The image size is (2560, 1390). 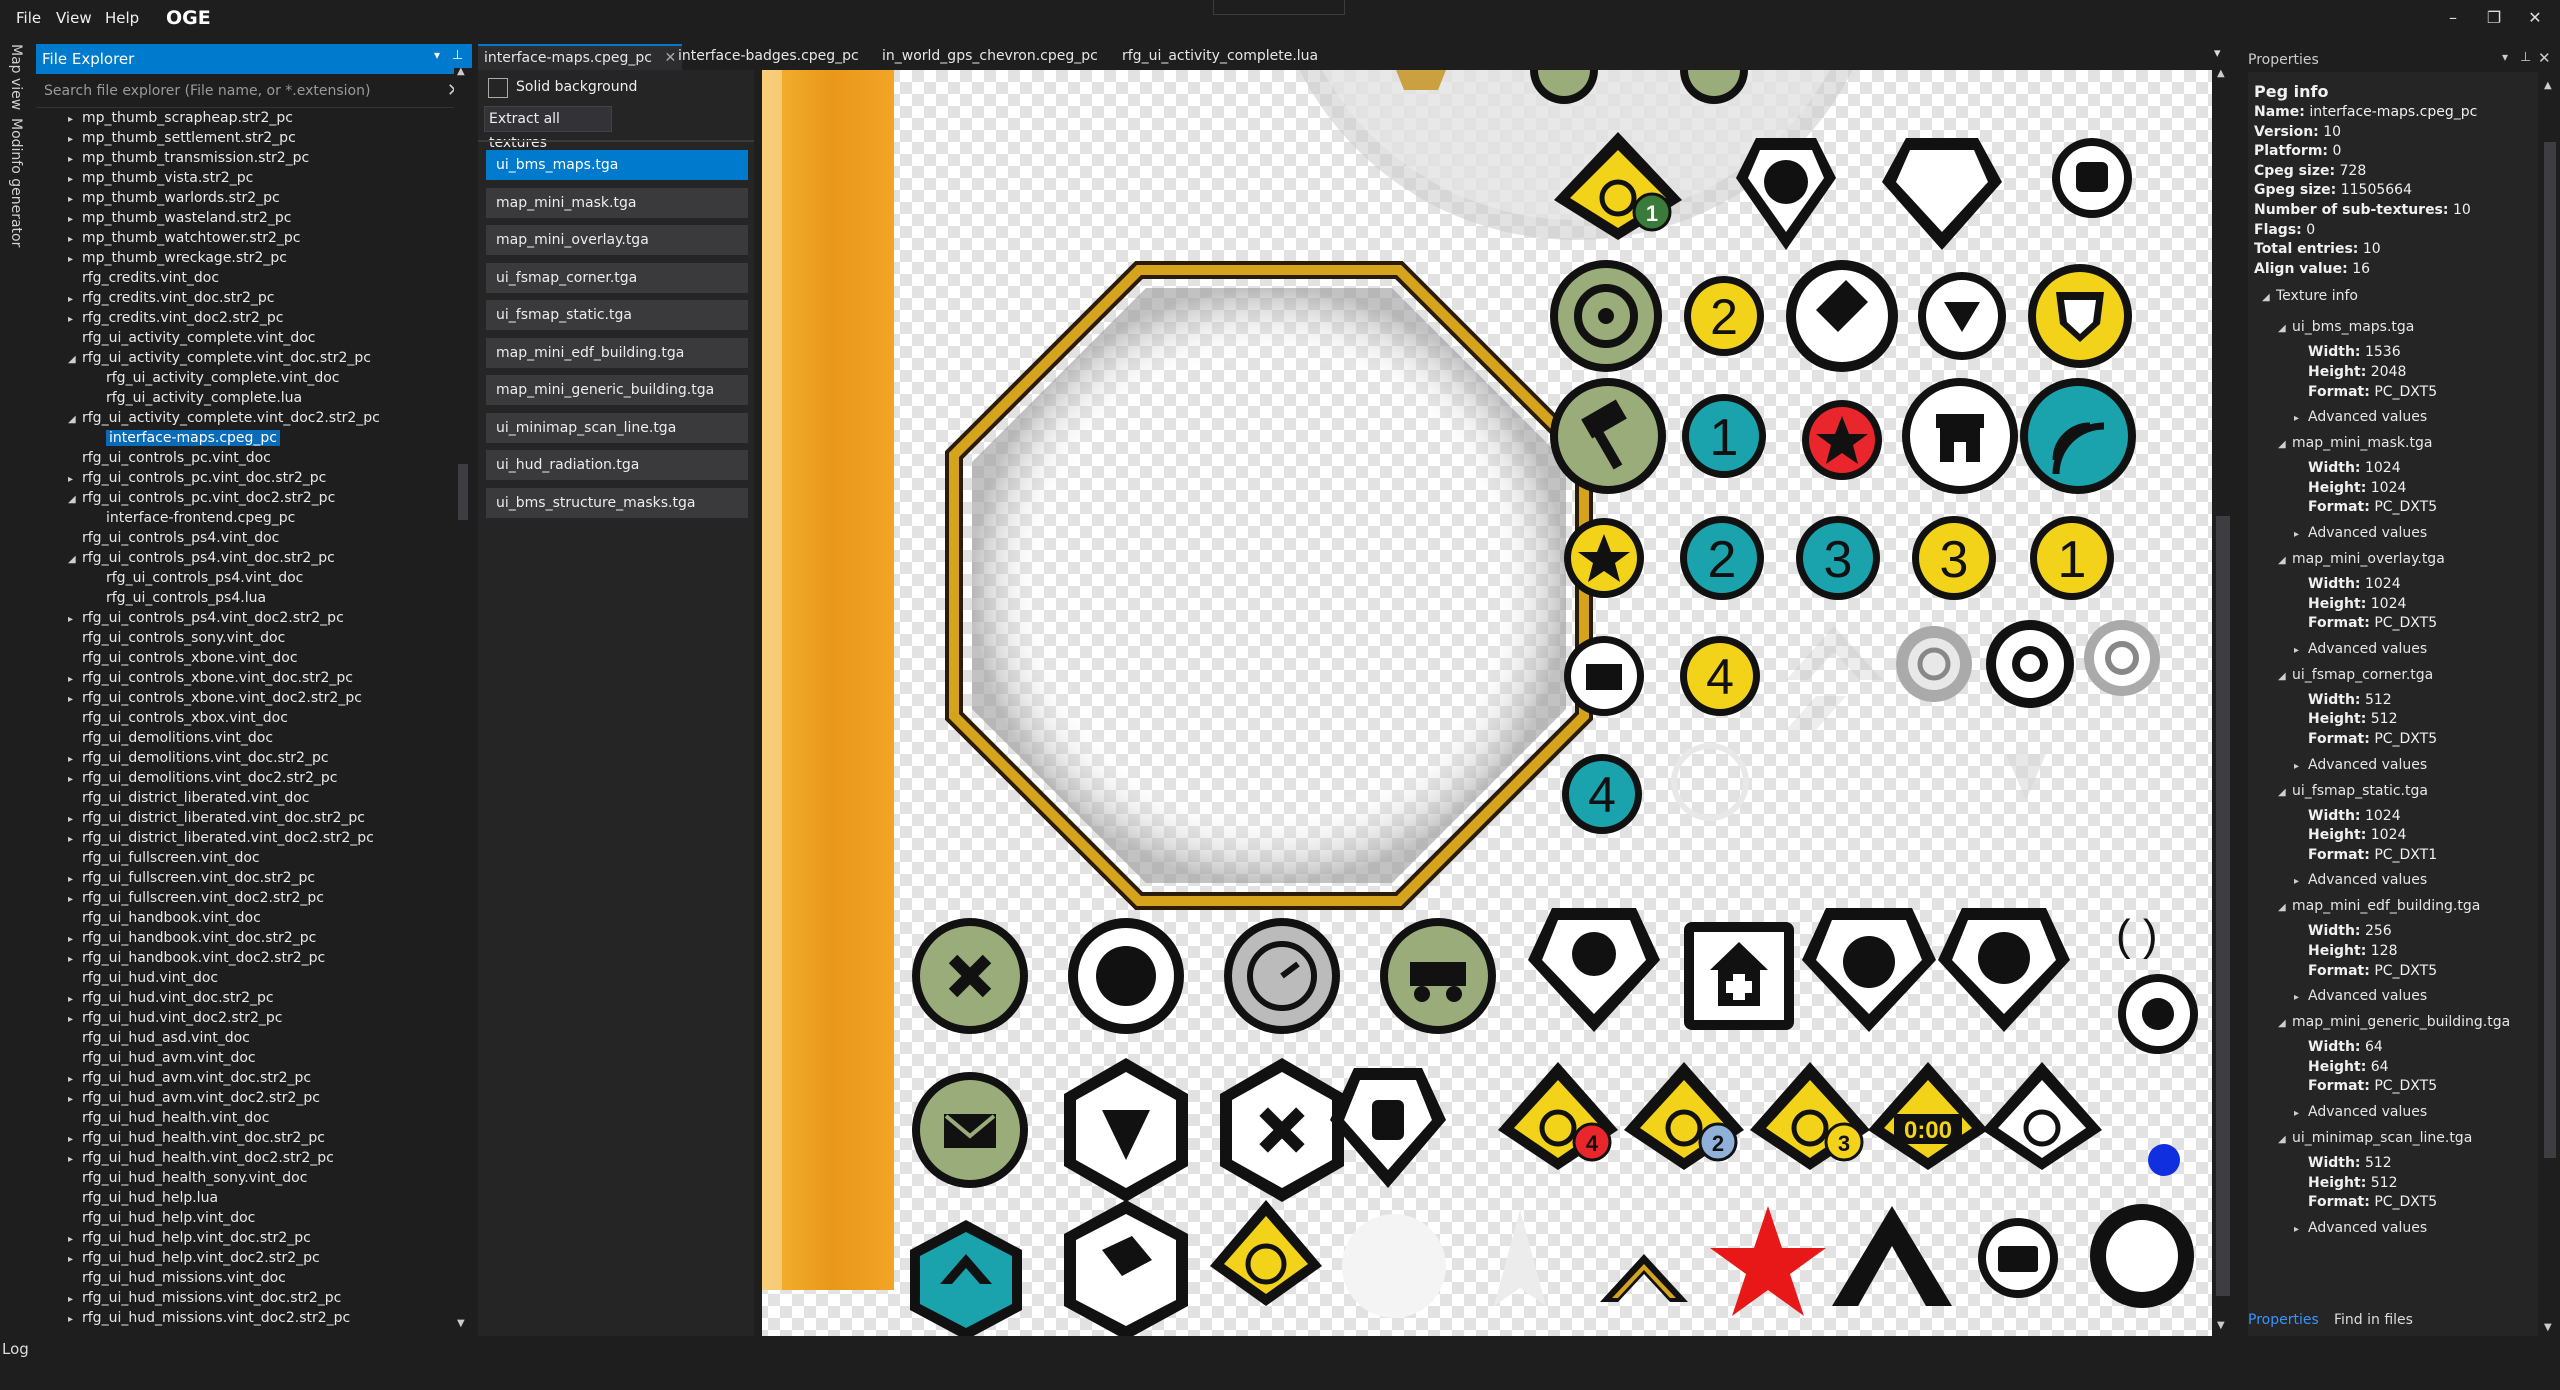 What do you see at coordinates (2223, 906) in the screenshot?
I see `scroll-thumb` at bounding box center [2223, 906].